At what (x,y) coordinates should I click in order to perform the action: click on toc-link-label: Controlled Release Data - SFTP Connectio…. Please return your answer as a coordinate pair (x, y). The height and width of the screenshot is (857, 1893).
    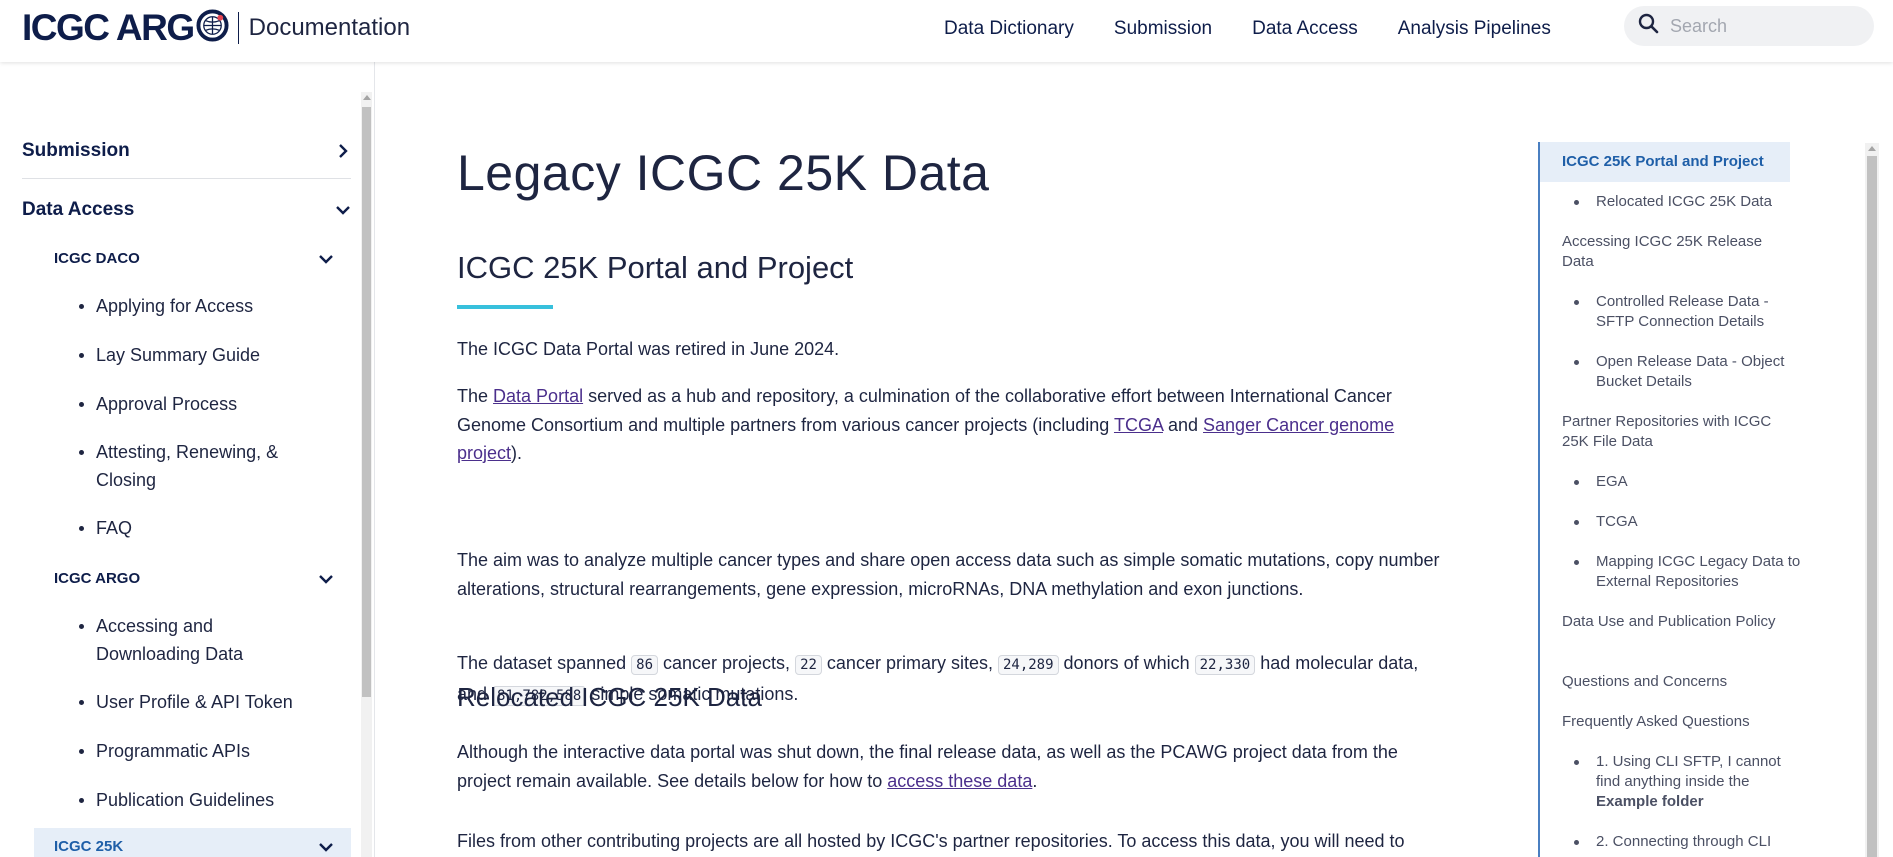
    Looking at the image, I should click on (1682, 311).